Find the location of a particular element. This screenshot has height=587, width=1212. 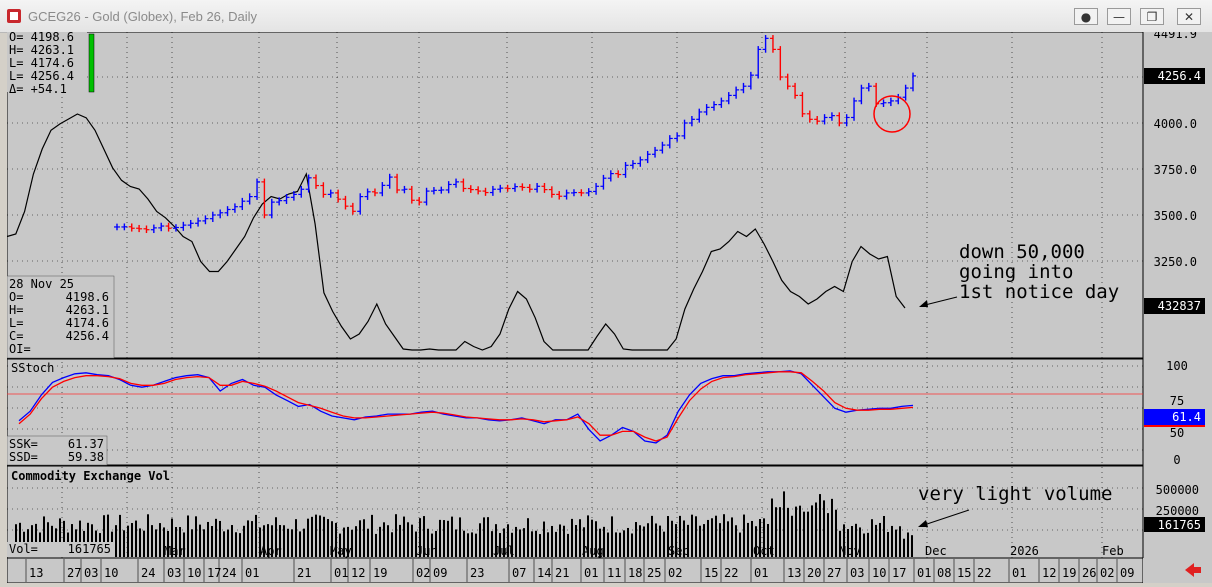

day-label: 10 is located at coordinates (879, 573).